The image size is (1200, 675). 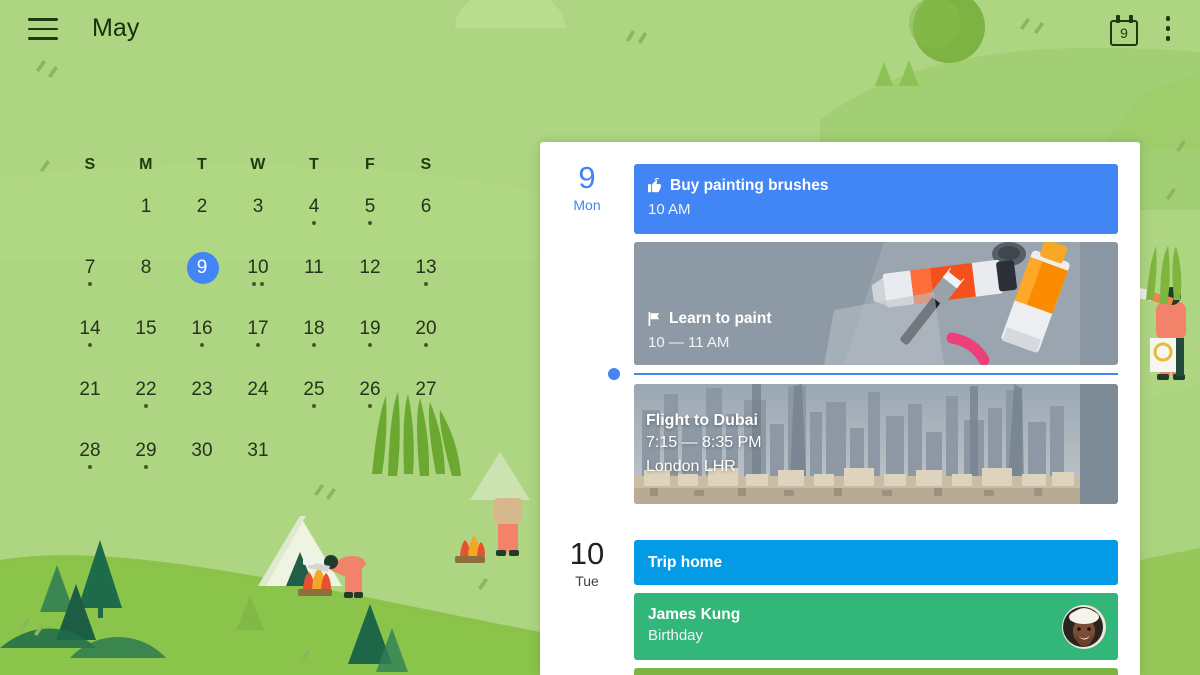 What do you see at coordinates (146, 389) in the screenshot?
I see `month-day-number: 22` at bounding box center [146, 389].